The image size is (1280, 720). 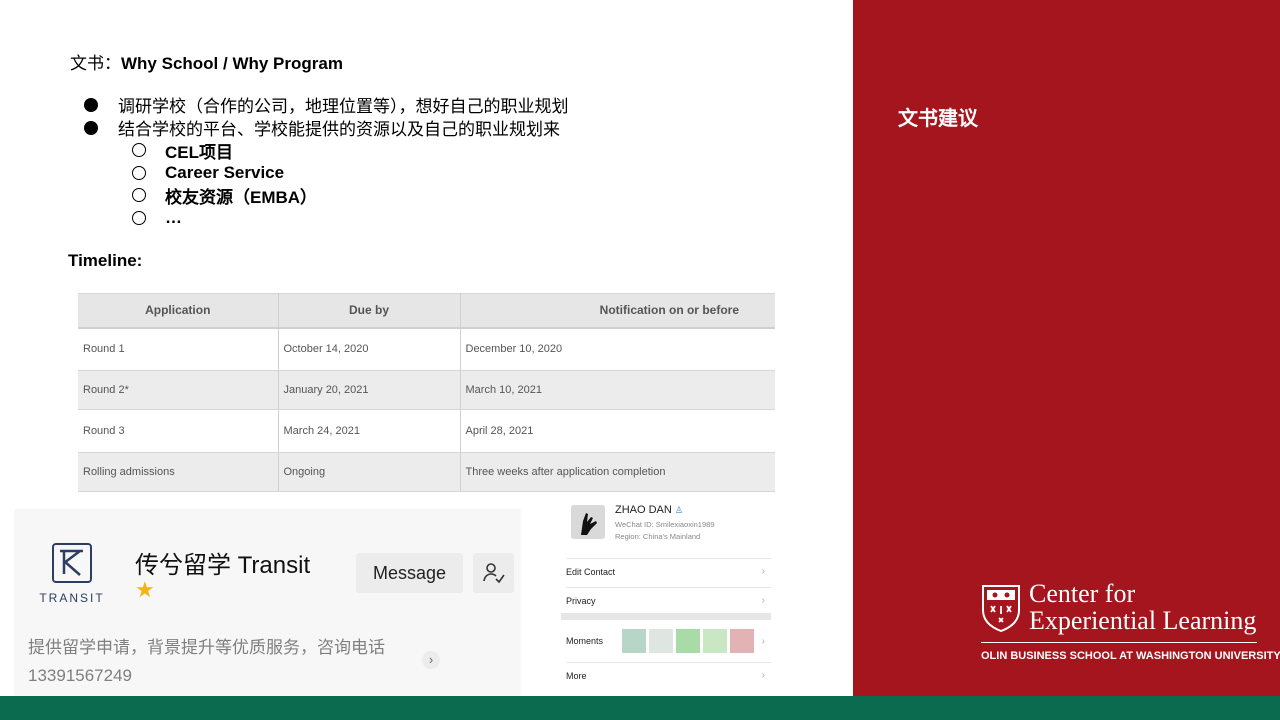 I want to click on profile-row-more: More ›, so click(x=668, y=675).